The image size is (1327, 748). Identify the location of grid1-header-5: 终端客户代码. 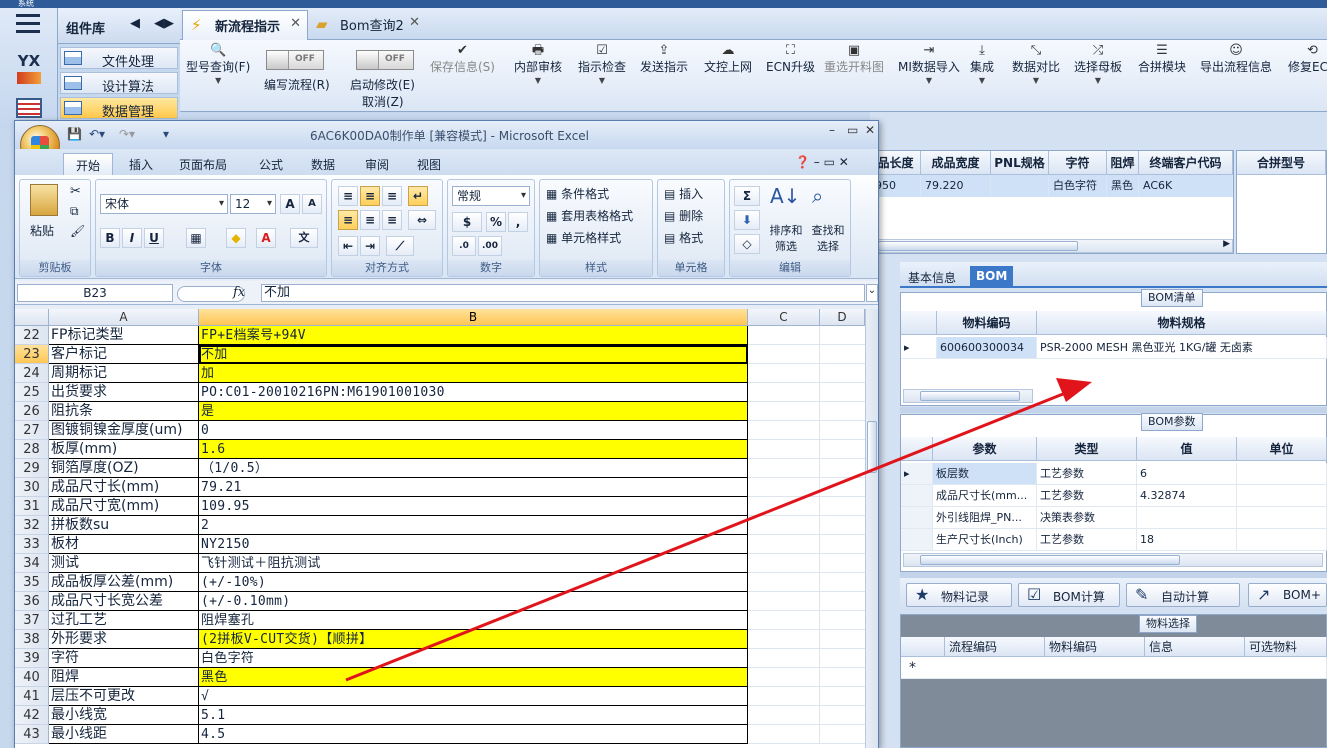
(1186, 163).